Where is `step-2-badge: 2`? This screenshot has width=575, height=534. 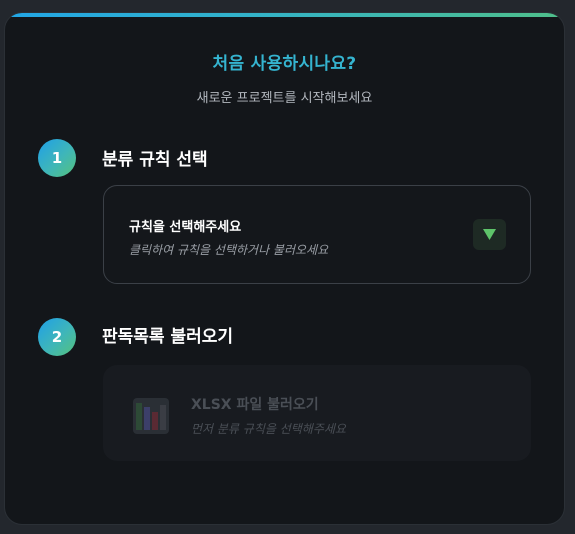
step-2-badge: 2 is located at coordinates (57, 337).